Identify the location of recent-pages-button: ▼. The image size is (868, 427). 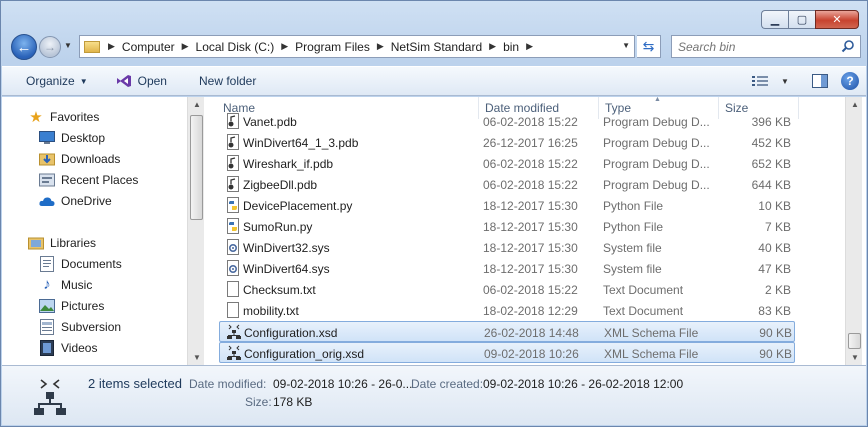
(68, 45).